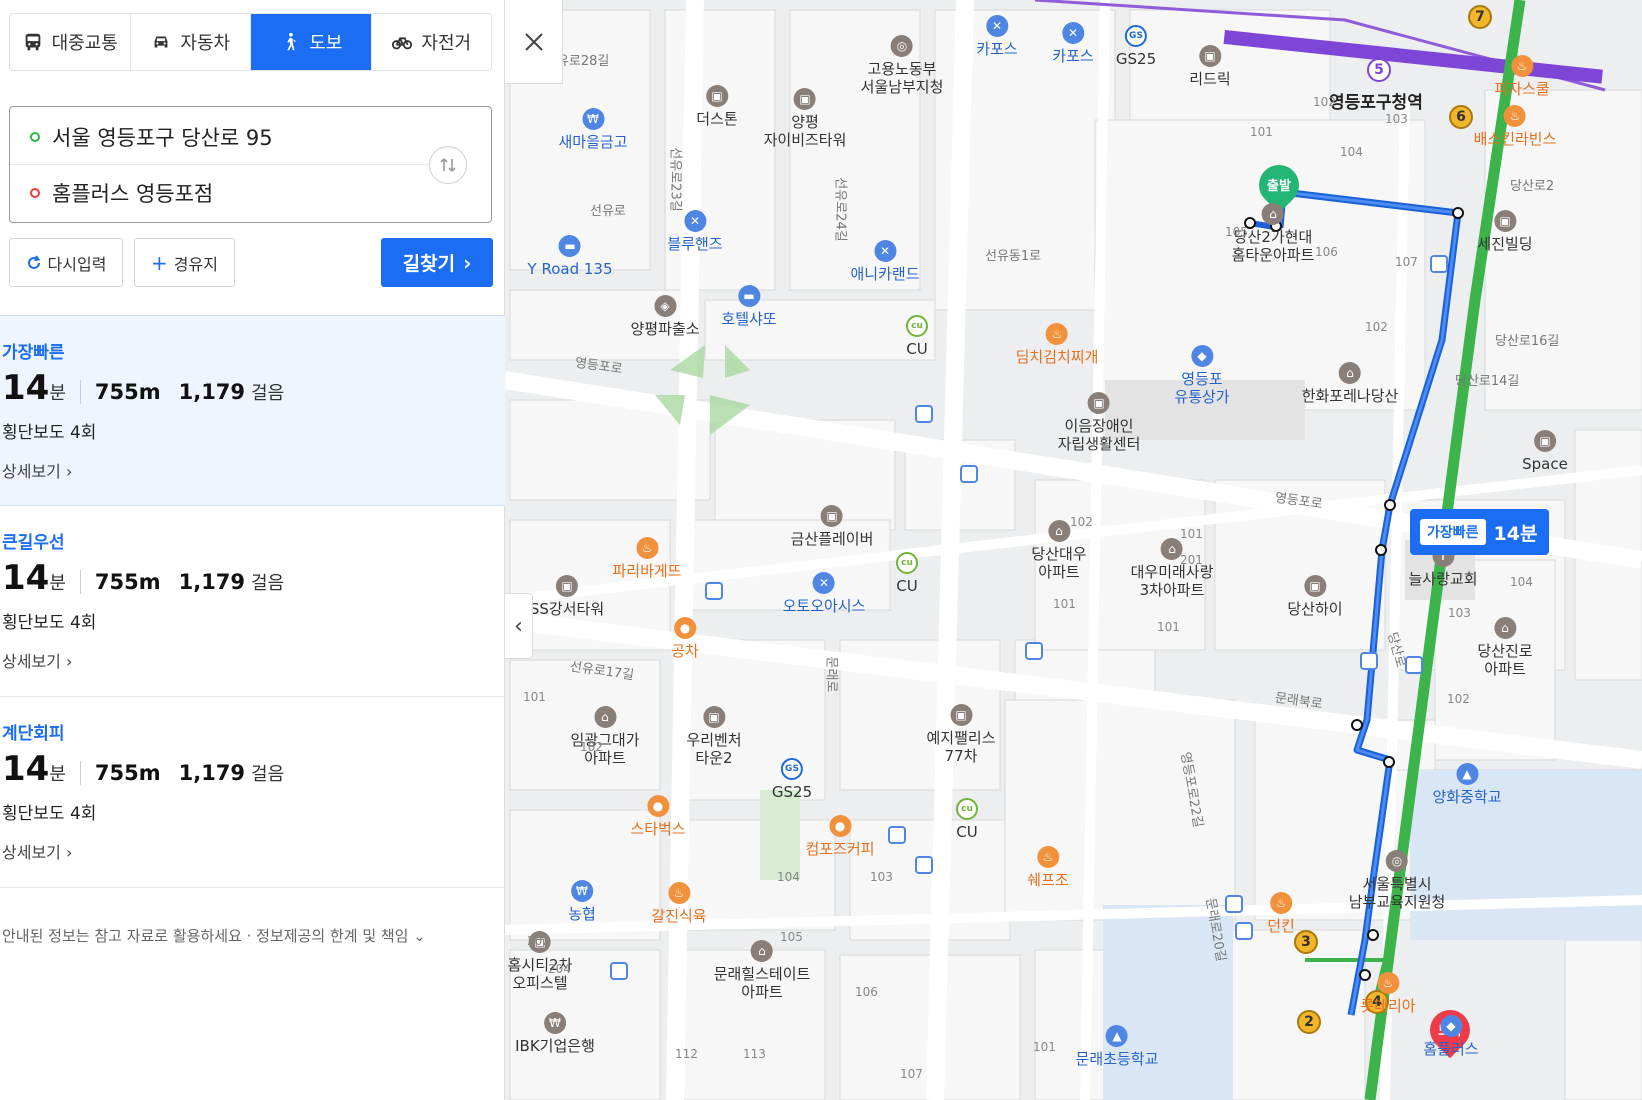 The image size is (1642, 1100). Describe the element at coordinates (605, 736) in the screenshot. I see `map-poi: ⌂ 임광그대가 아파트` at that location.